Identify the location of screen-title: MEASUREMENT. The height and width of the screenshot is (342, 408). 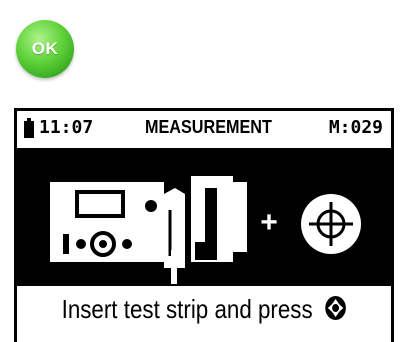
(208, 127).